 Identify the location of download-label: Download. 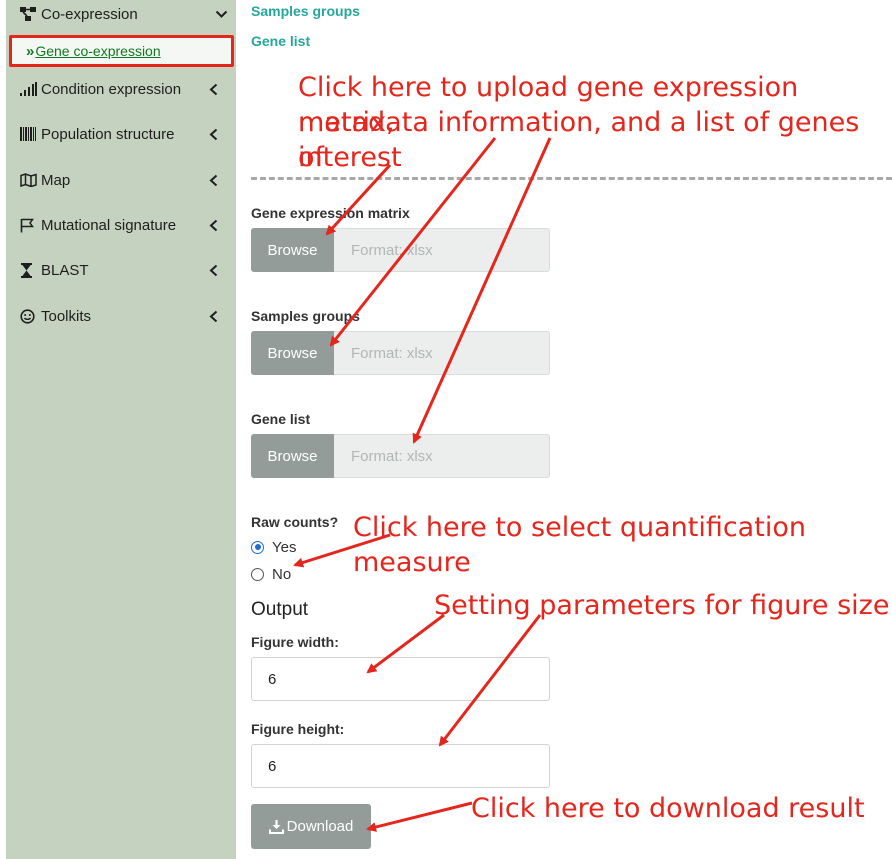
(320, 826).